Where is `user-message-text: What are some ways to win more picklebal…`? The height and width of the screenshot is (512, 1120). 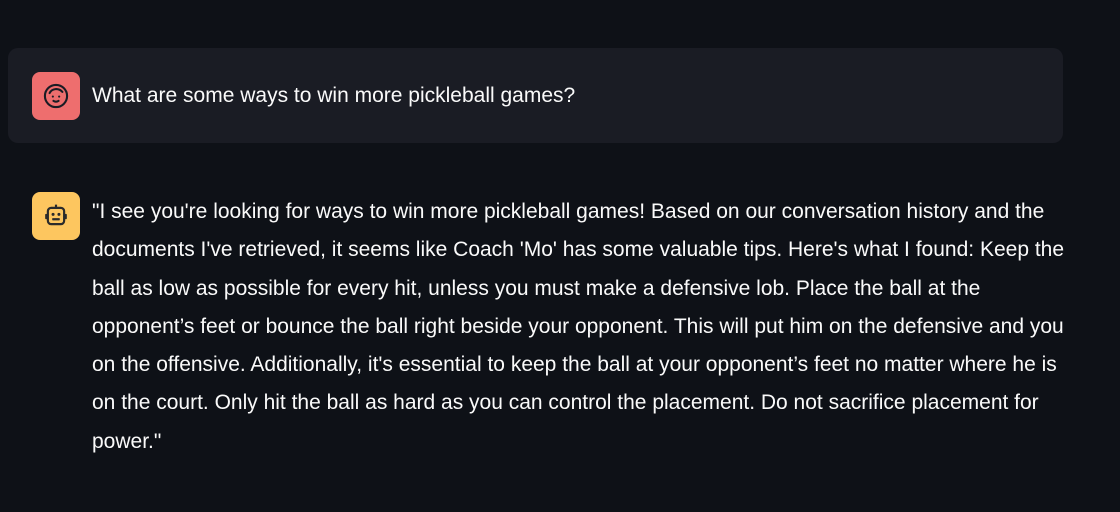 user-message-text: What are some ways to win more picklebal… is located at coordinates (334, 95).